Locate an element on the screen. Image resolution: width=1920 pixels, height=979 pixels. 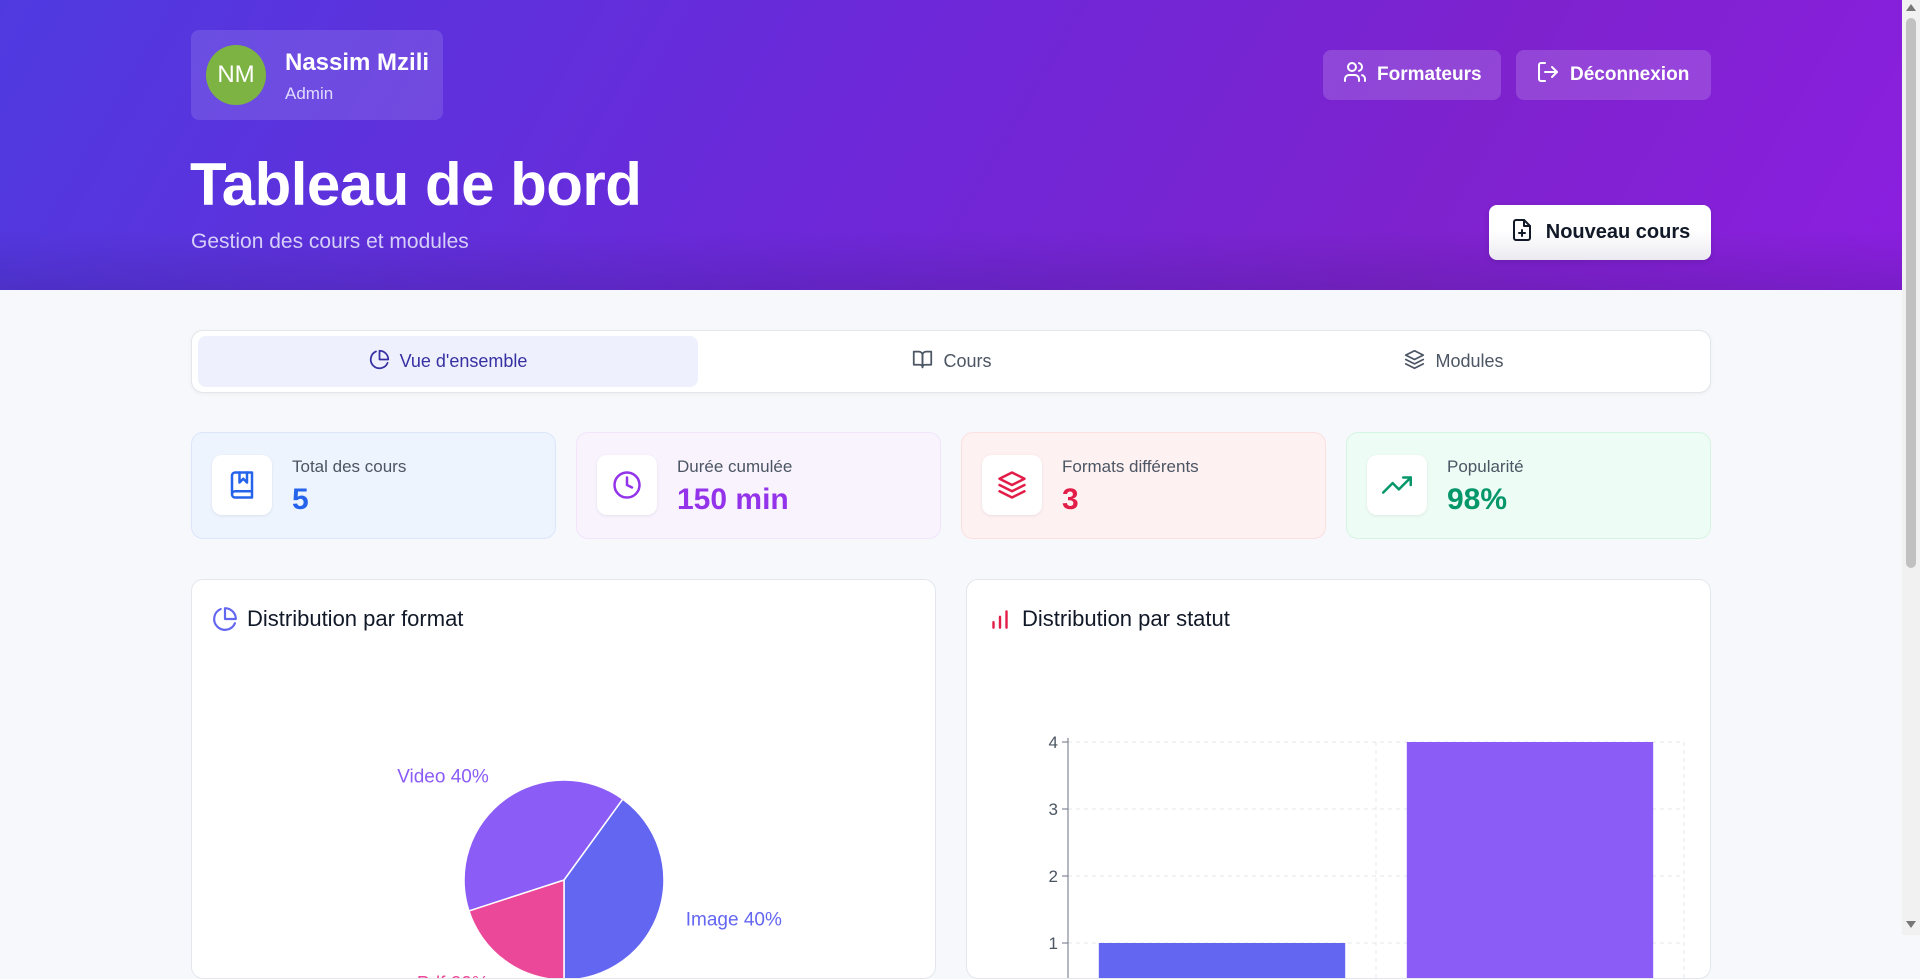
user-role: Admin is located at coordinates (309, 93).